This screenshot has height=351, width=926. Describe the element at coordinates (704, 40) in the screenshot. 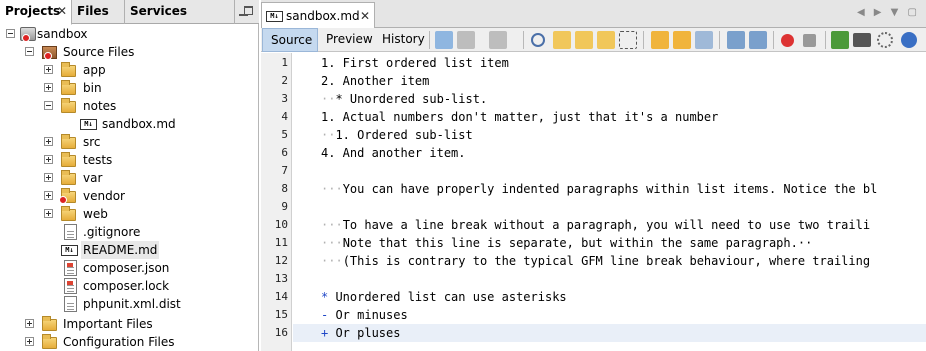

I see `toggle-bookmark-icon` at that location.